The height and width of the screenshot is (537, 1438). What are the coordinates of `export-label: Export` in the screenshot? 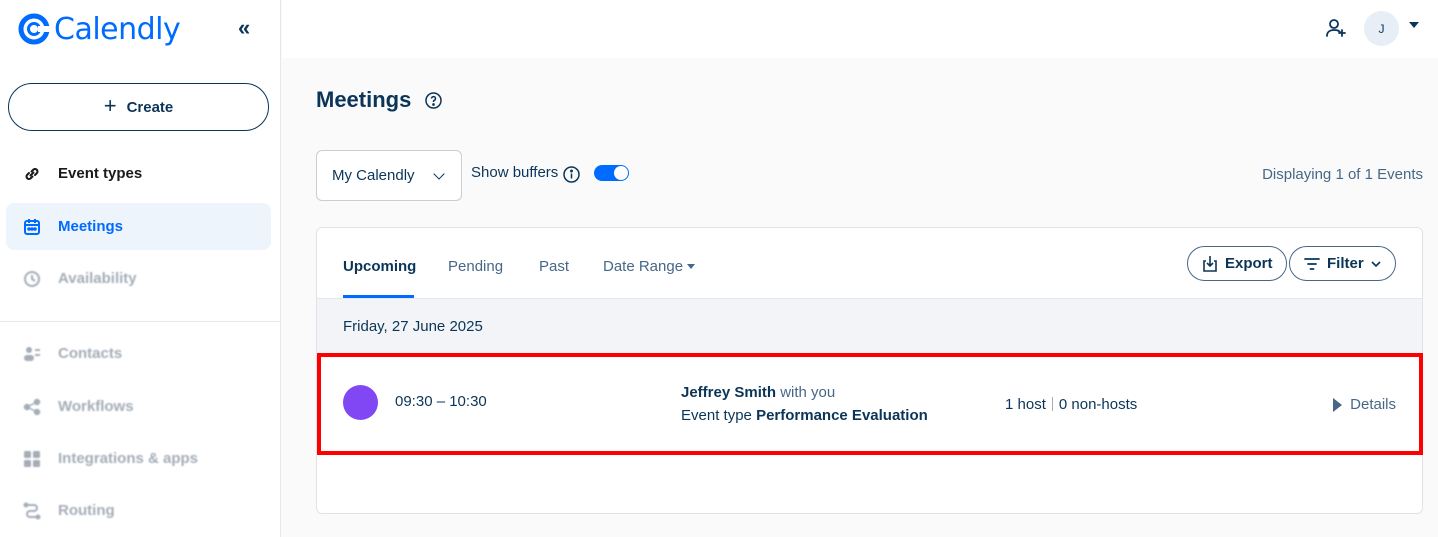 It's located at (1249, 263).